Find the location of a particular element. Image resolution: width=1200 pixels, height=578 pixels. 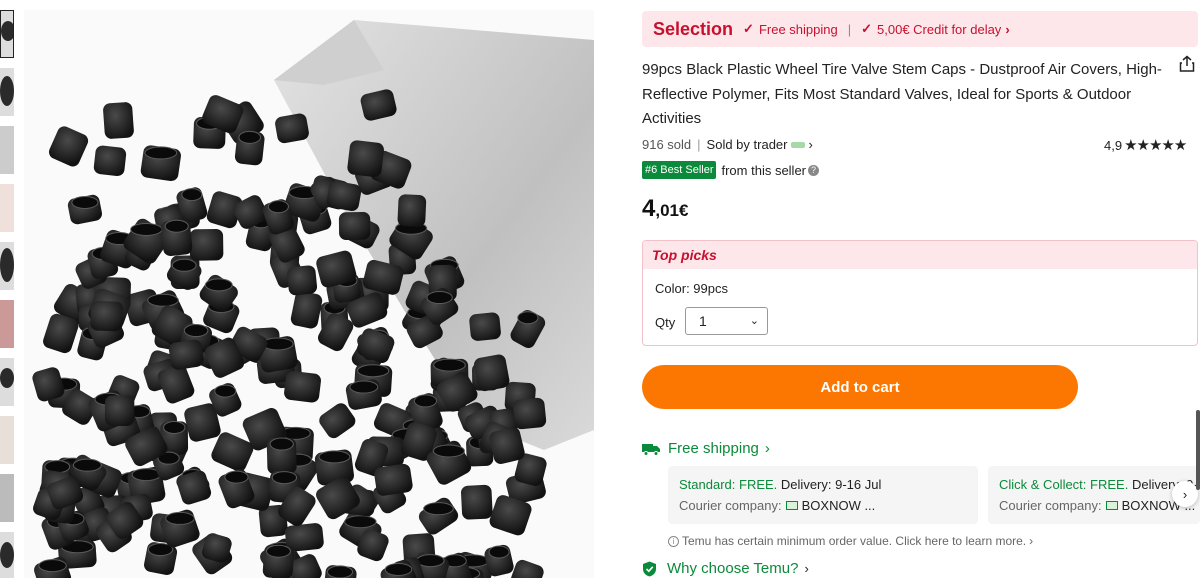

thumbnail-strip is located at coordinates (7, 289).